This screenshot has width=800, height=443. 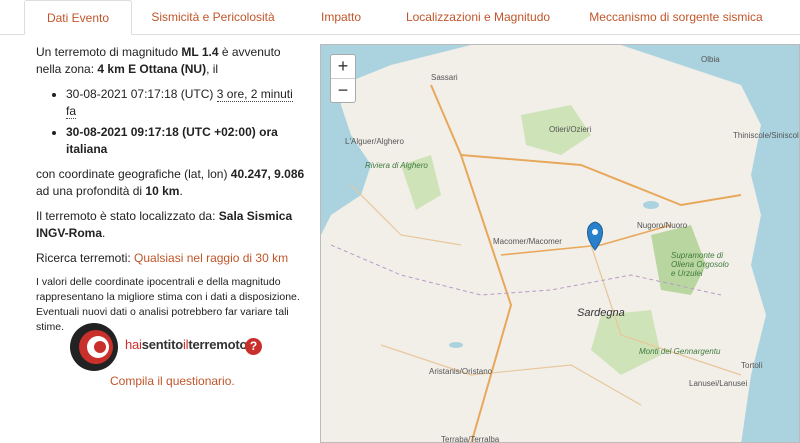 What do you see at coordinates (710, 59) in the screenshot?
I see `map-label-olbia: Olbia` at bounding box center [710, 59].